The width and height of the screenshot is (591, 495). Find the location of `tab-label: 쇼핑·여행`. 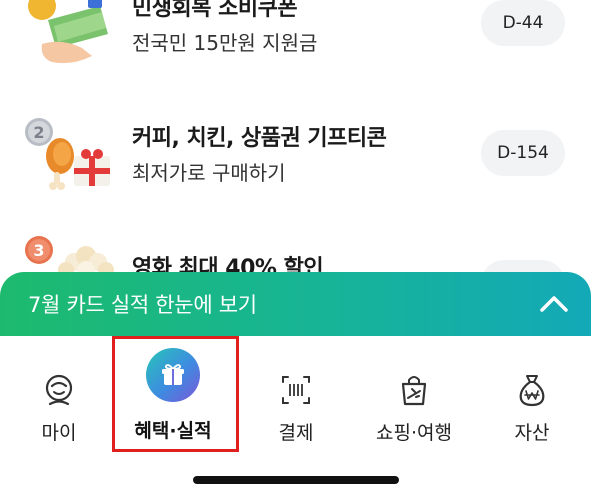

tab-label: 쇼핑·여행 is located at coordinates (414, 433).